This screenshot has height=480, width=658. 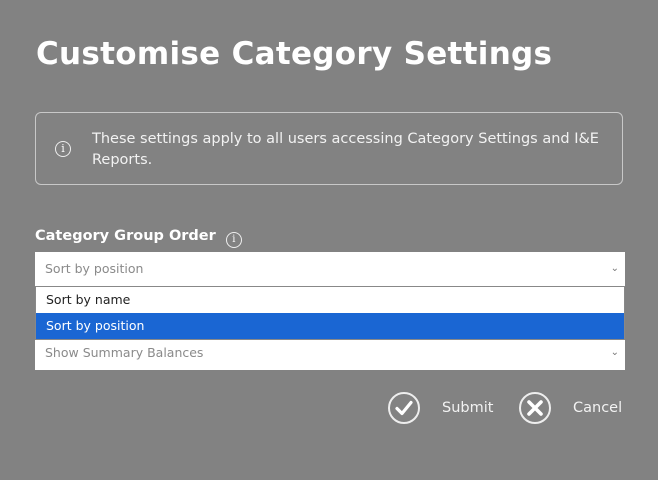 What do you see at coordinates (598, 408) in the screenshot?
I see `cancel-label: Cancel` at bounding box center [598, 408].